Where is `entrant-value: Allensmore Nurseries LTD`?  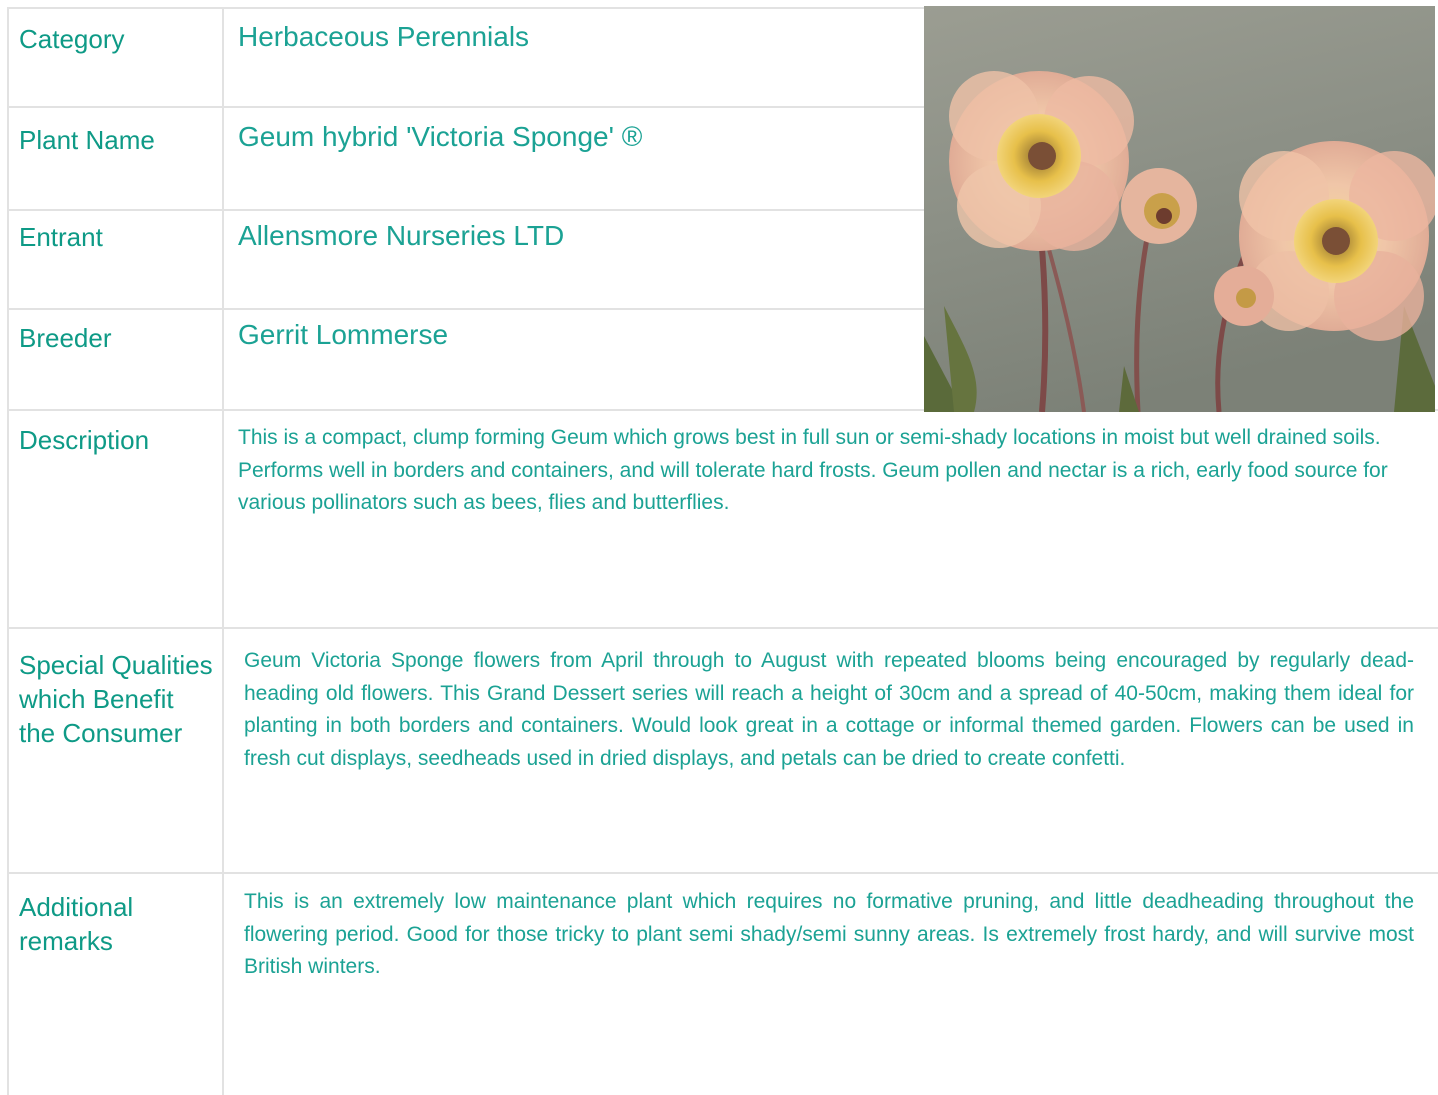
entrant-value: Allensmore Nurseries LTD is located at coordinates (401, 235).